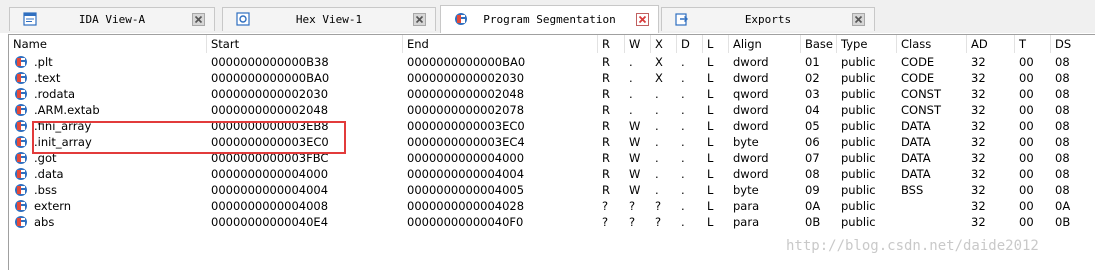 This screenshot has height=270, width=1095. Describe the element at coordinates (270, 158) in the screenshot. I see `cell-start: 0000000000003FBC` at that location.